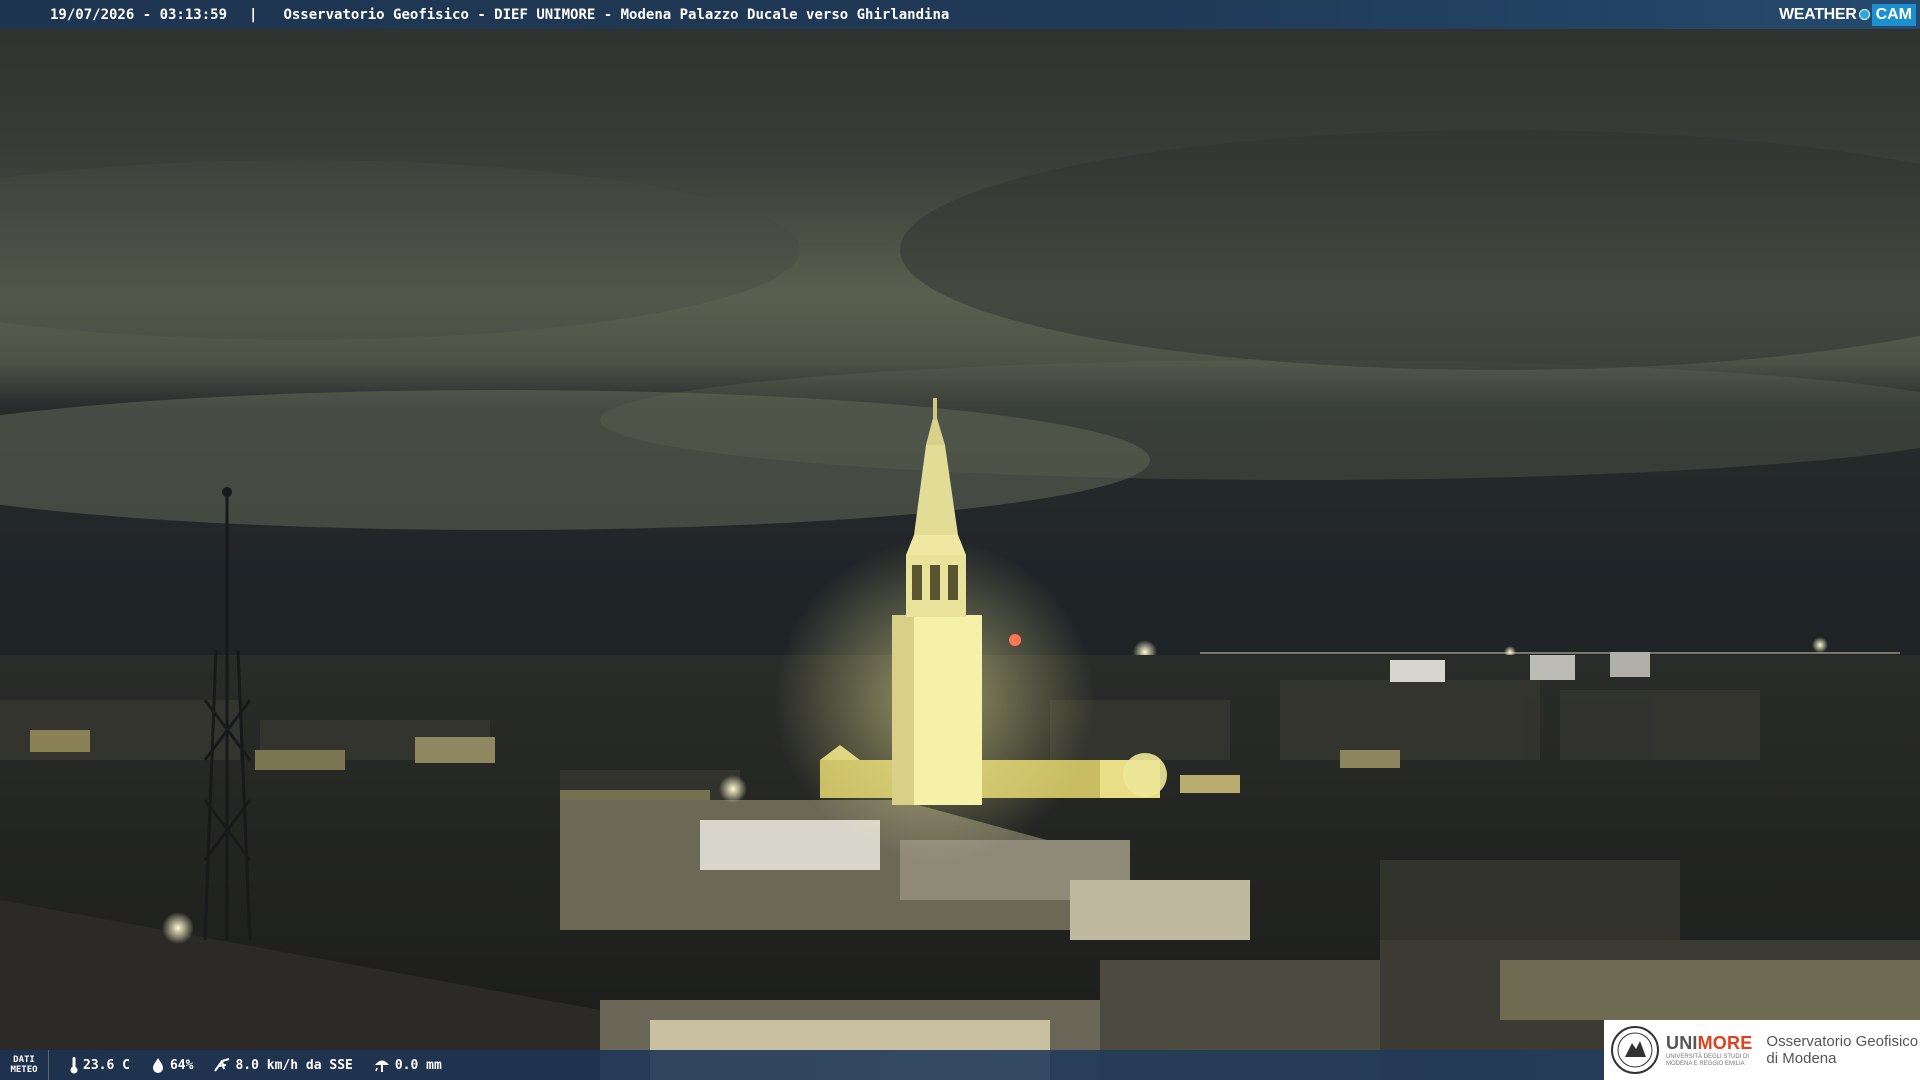 The height and width of the screenshot is (1080, 1920). I want to click on weathercam-logo: WEATHER CAM, so click(1849, 14).